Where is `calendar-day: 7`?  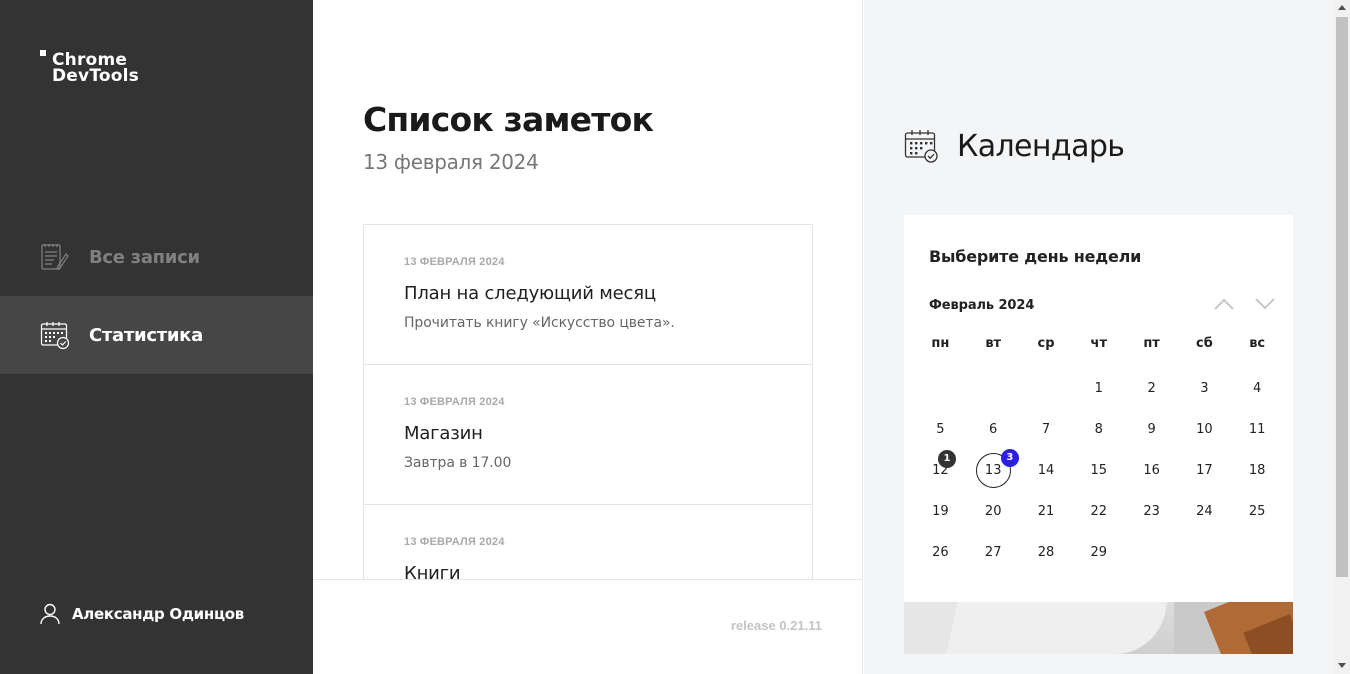
calendar-day: 7 is located at coordinates (1046, 429).